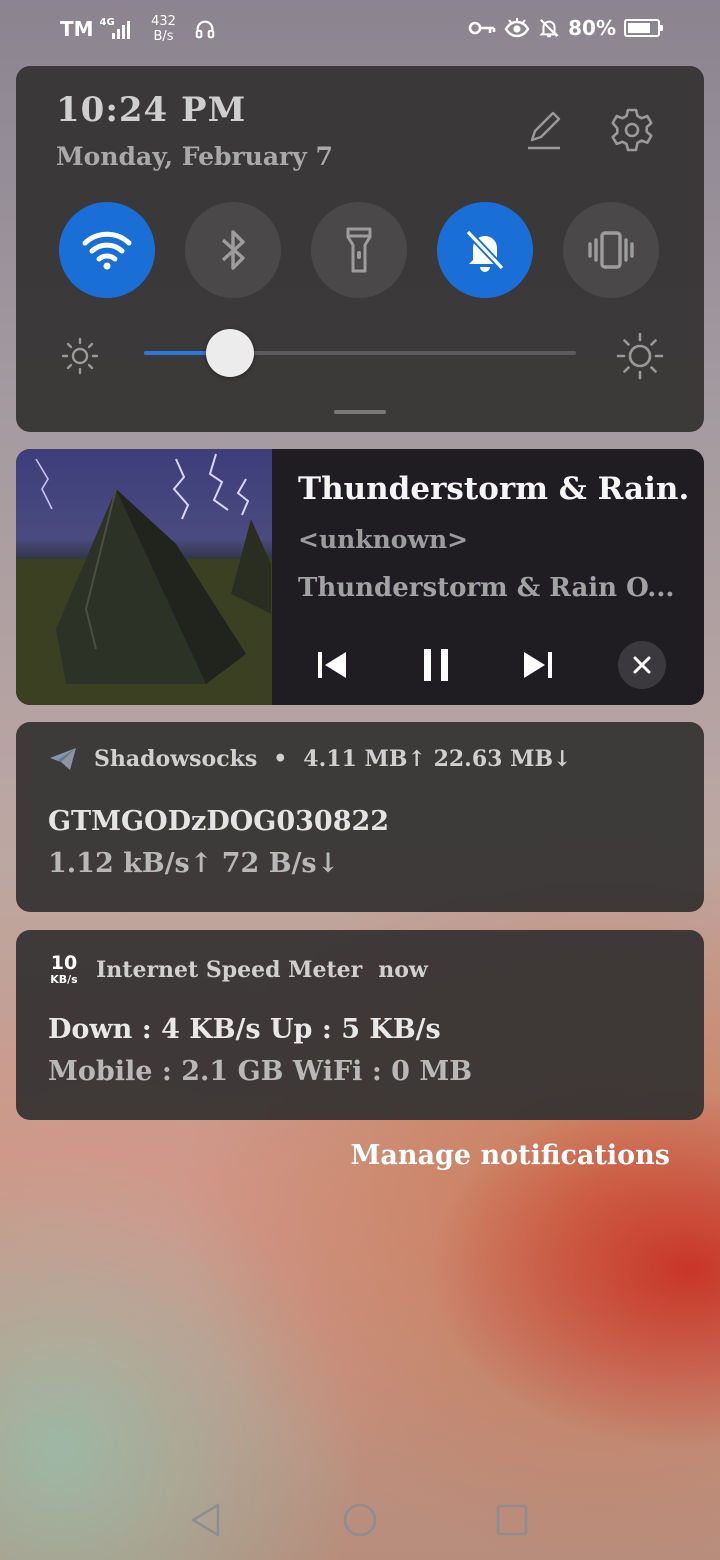  What do you see at coordinates (244, 1029) in the screenshot?
I see `speed-line: Down : 4 KB/s Up : 5 KB/s` at bounding box center [244, 1029].